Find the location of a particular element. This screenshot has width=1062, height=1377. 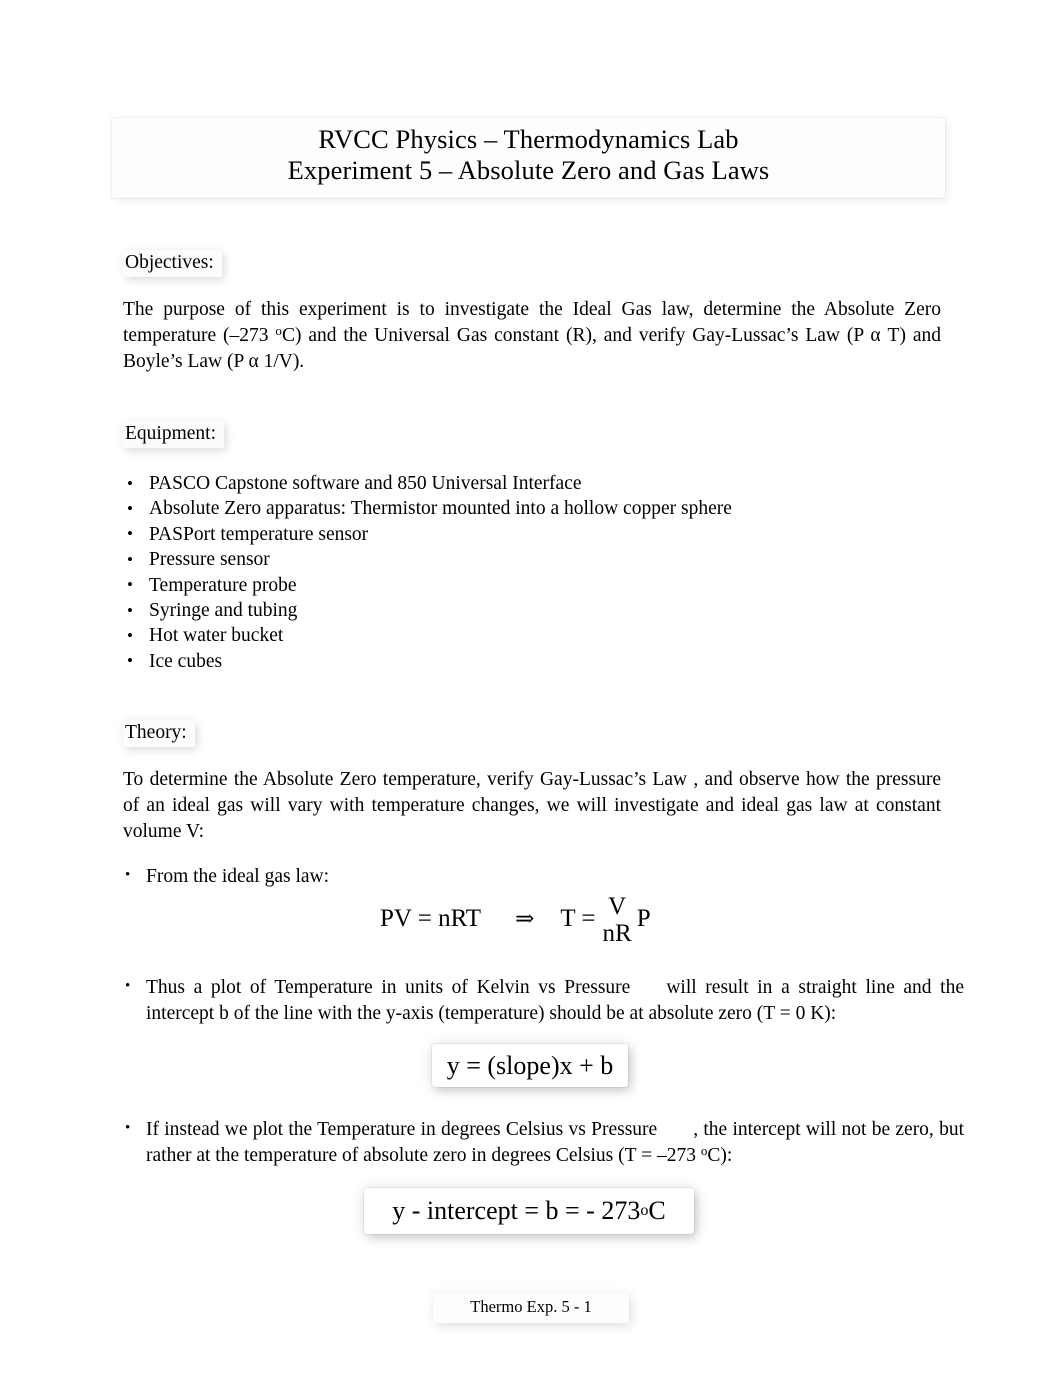

fraction-v-over-nr: V nR is located at coordinates (617, 920).